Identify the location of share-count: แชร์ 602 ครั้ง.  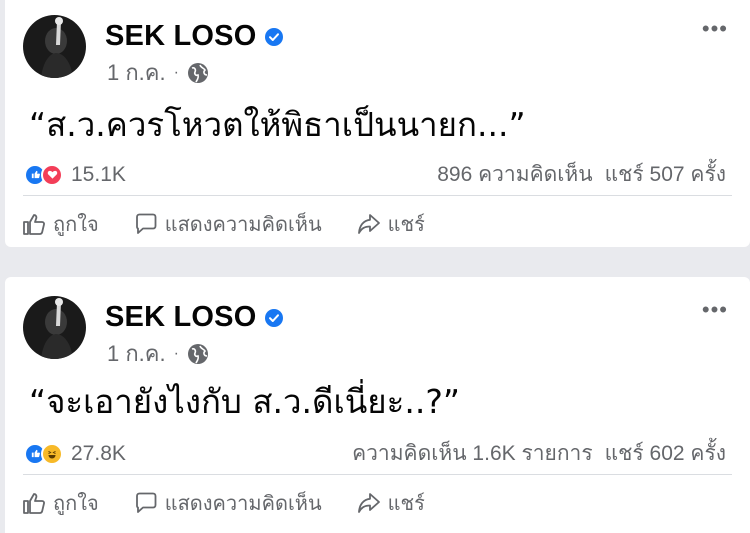
(665, 453).